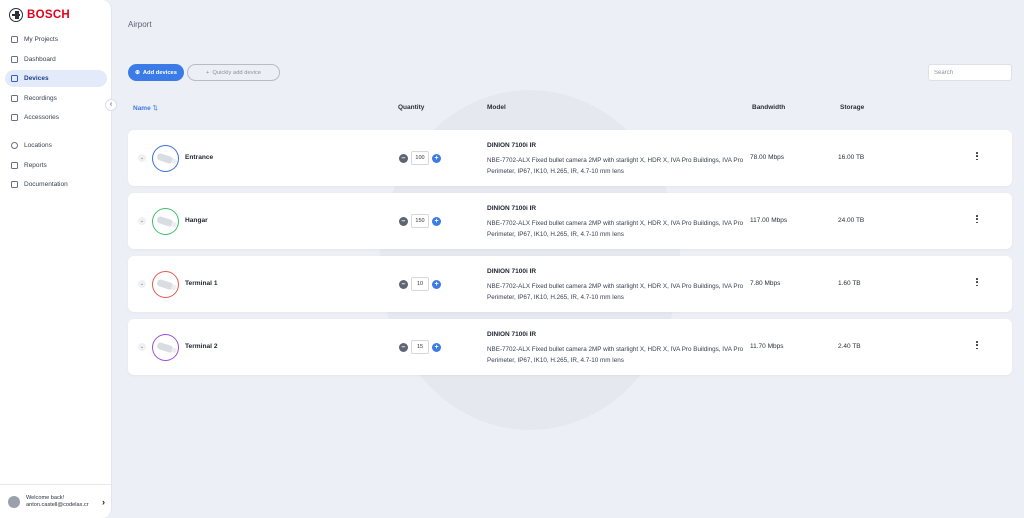 This screenshot has height=518, width=1024. I want to click on sidebar-item-label: Recordings, so click(40, 98).